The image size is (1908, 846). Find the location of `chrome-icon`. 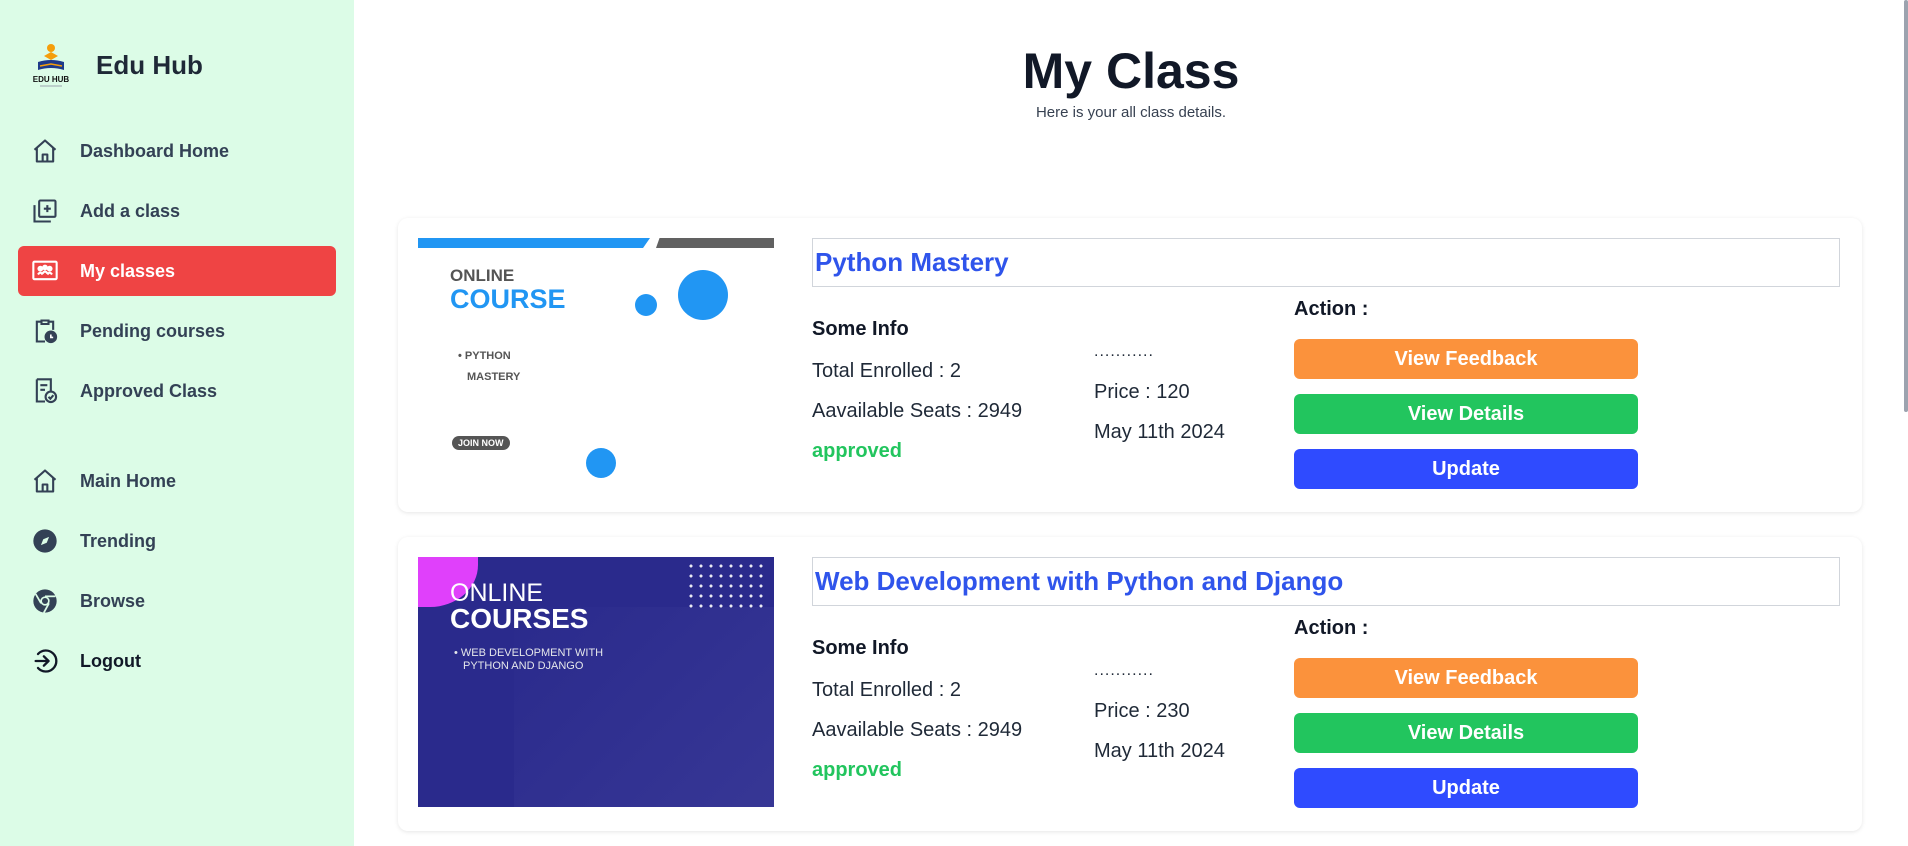

chrome-icon is located at coordinates (45, 601).